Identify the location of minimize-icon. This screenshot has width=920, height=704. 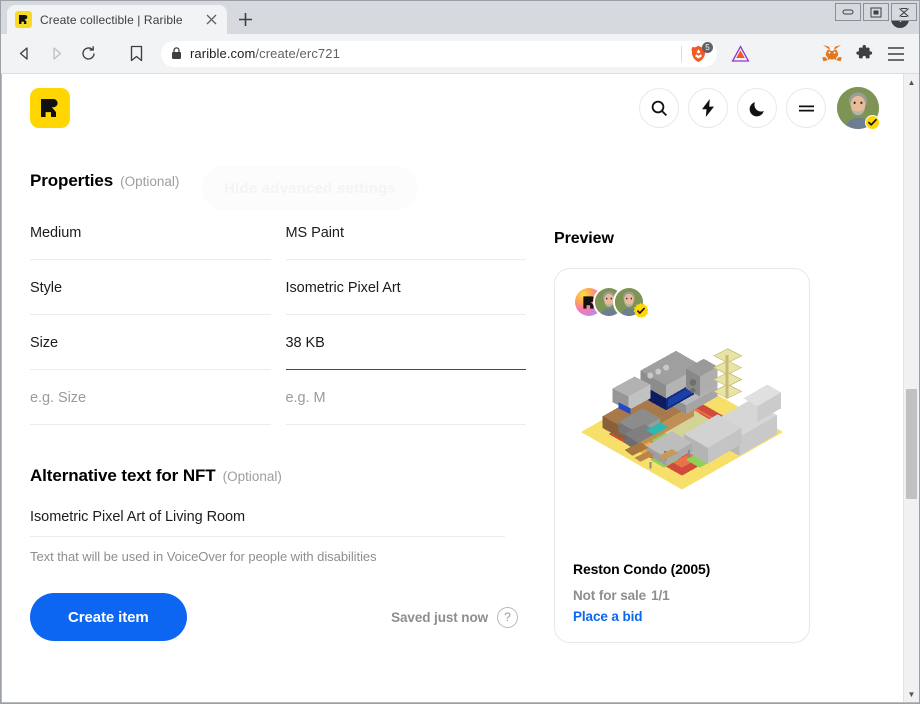
(848, 12).